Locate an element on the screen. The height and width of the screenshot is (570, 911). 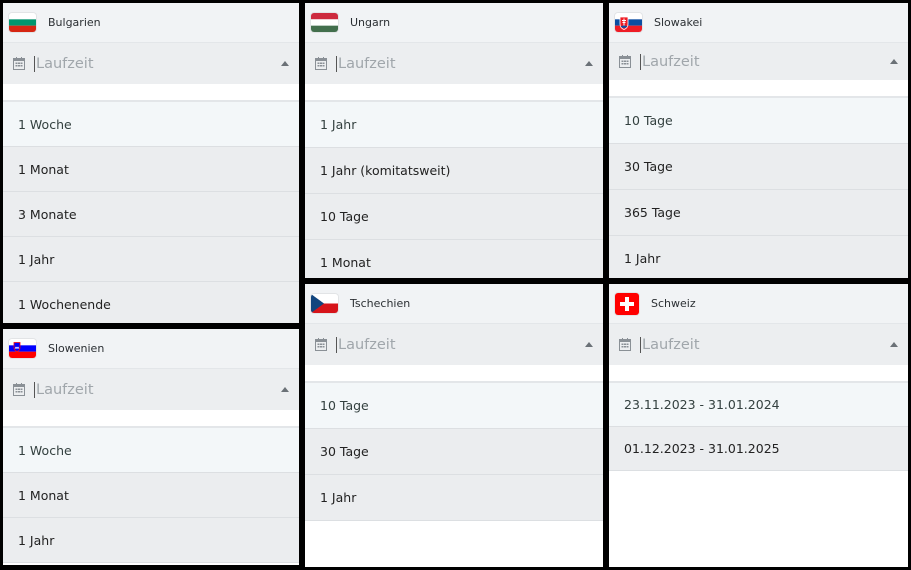
duration-options: 10 Tage 30 Tage 1 Jahr is located at coordinates (454, 451).